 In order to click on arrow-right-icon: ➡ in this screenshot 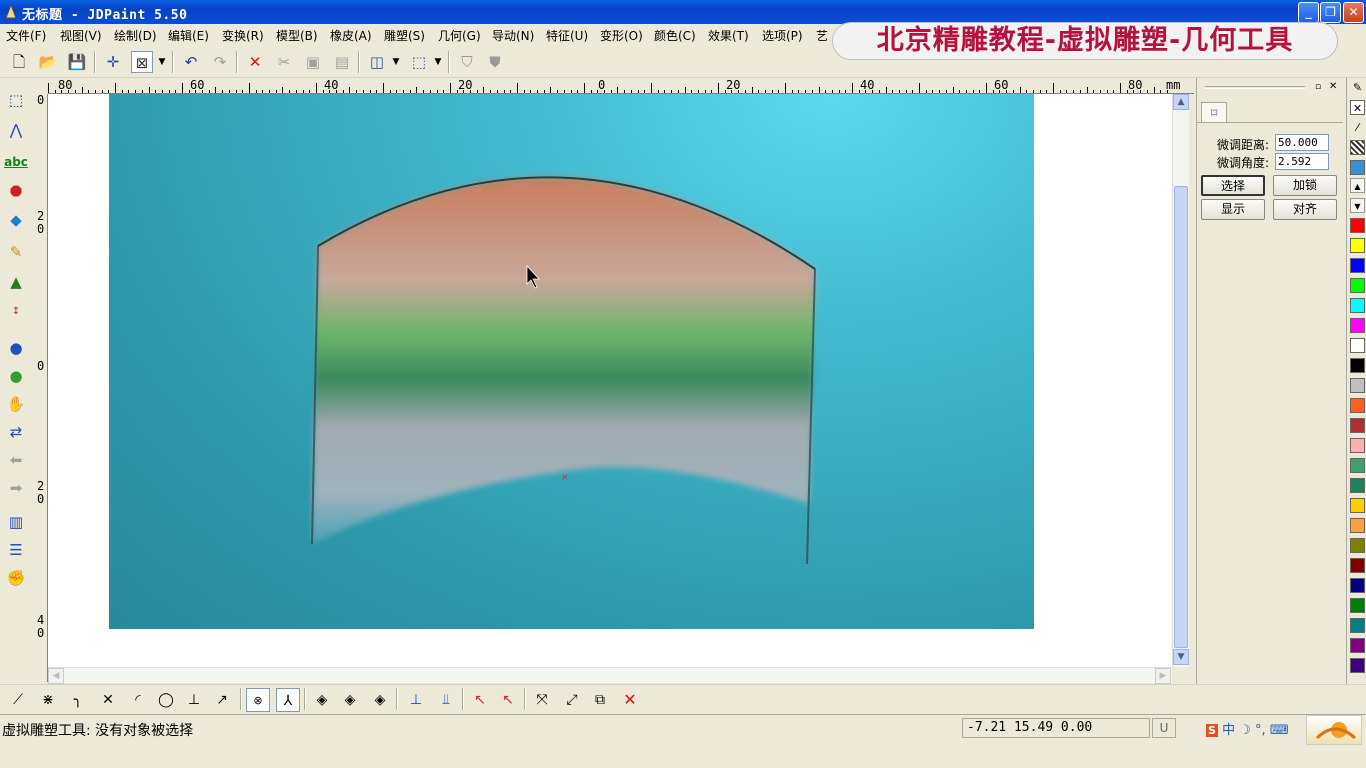, I will do `click(16, 488)`.